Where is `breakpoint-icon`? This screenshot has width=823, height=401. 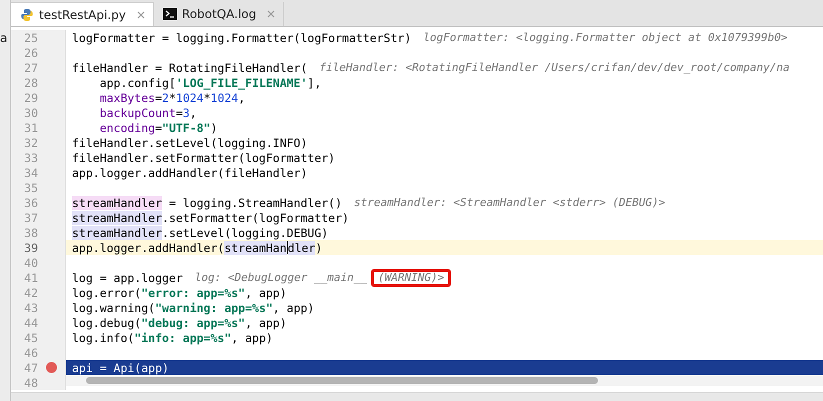 breakpoint-icon is located at coordinates (51, 367).